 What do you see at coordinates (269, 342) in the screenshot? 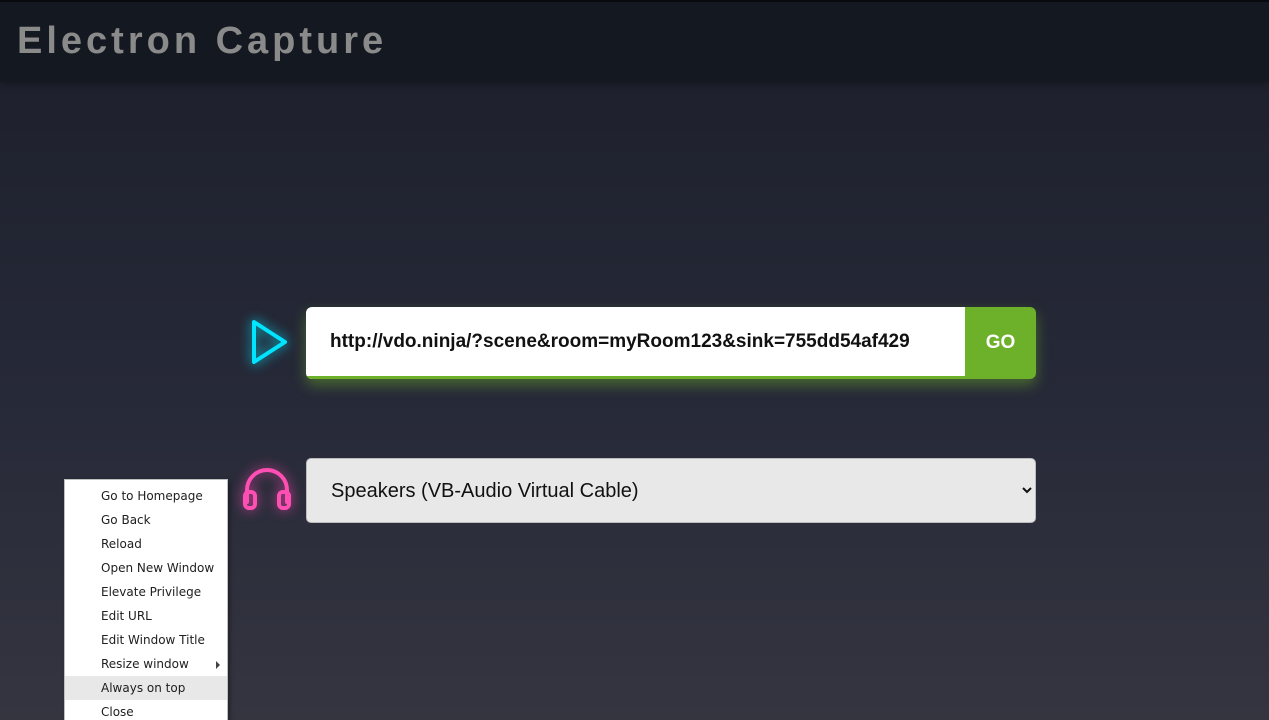
I see `play-icon` at bounding box center [269, 342].